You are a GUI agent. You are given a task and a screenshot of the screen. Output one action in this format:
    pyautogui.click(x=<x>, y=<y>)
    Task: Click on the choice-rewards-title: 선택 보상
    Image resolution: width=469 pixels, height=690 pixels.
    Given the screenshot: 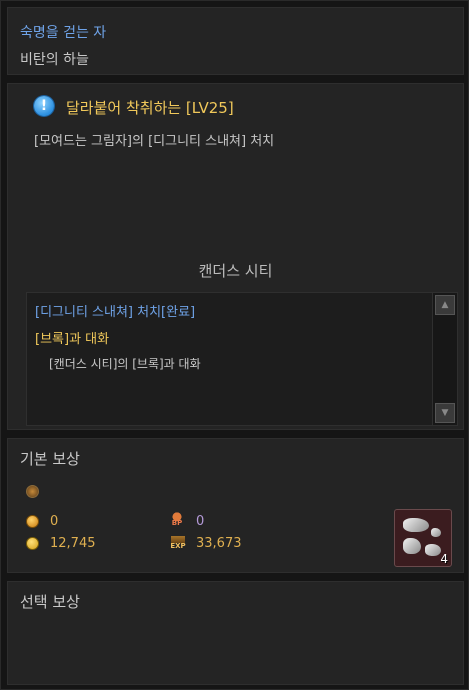 What is the action you would take?
    pyautogui.click(x=50, y=602)
    